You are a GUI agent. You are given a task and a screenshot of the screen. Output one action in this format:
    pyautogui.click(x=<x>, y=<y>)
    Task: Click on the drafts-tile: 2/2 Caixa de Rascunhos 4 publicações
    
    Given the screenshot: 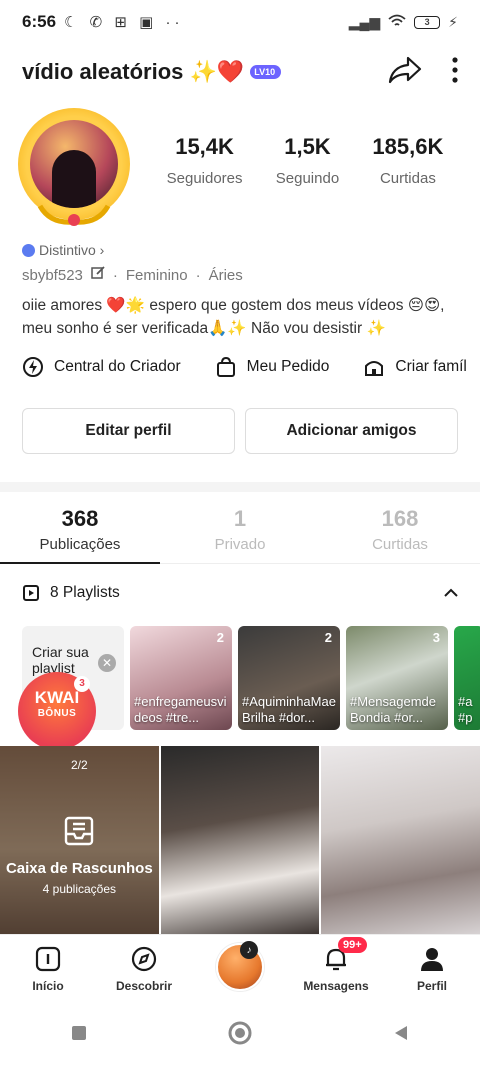 What is the action you would take?
    pyautogui.click(x=79, y=840)
    